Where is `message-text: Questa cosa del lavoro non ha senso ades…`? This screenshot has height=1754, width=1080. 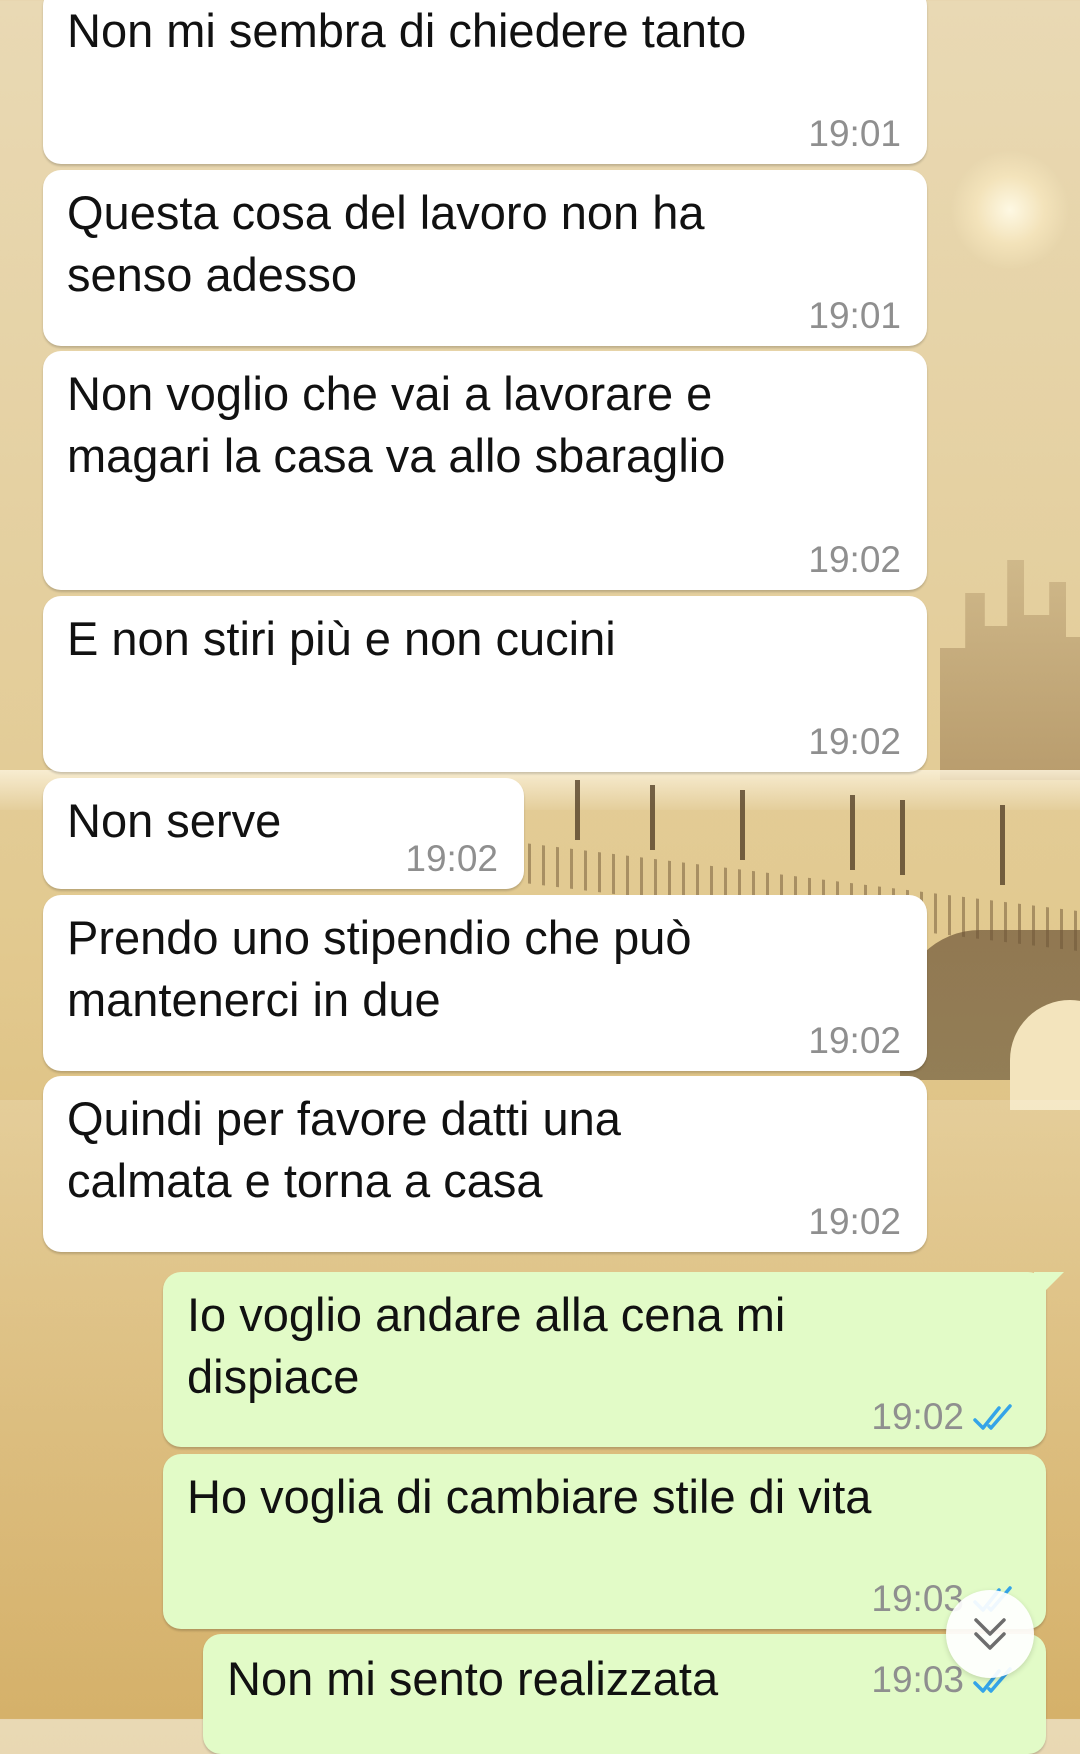
message-text: Questa cosa del lavoro non ha senso ades… is located at coordinates (386, 243).